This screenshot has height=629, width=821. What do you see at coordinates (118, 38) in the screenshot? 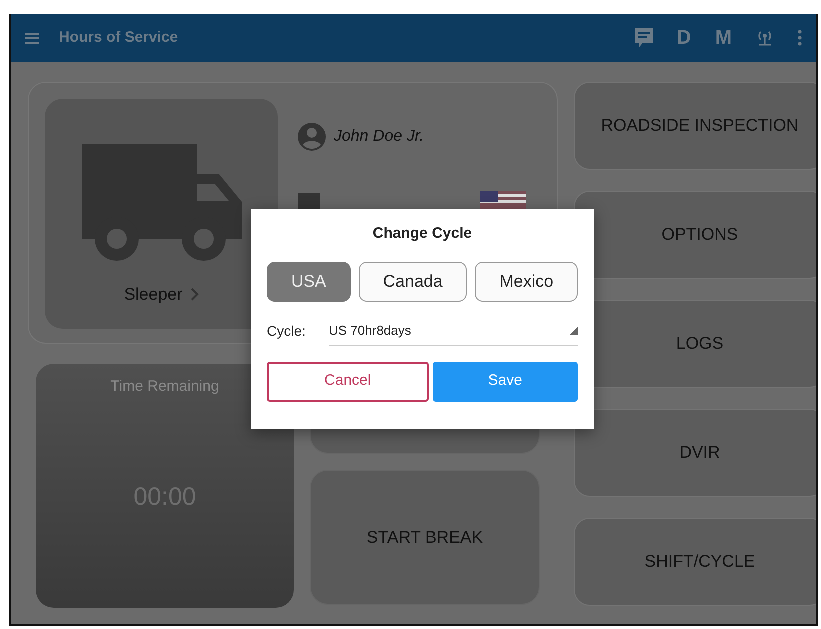
I see `app-title: Hours of Service` at bounding box center [118, 38].